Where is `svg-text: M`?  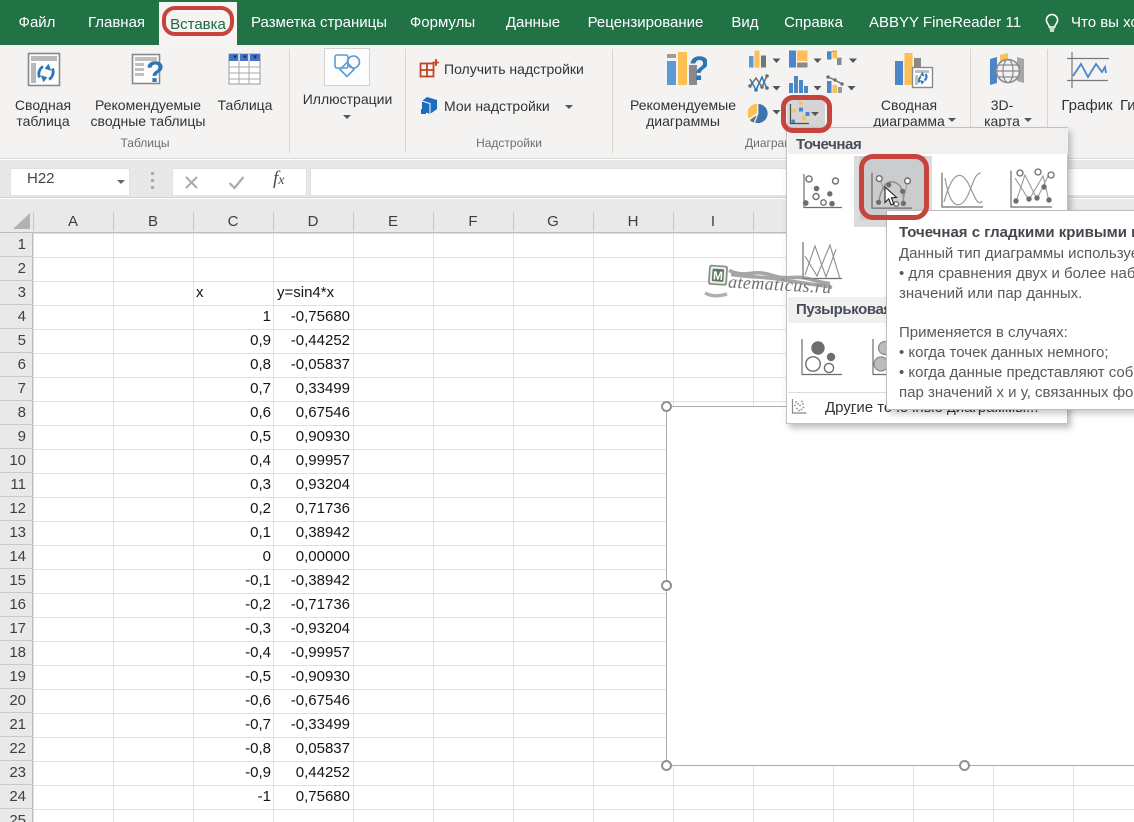
svg-text: M is located at coordinates (717, 275).